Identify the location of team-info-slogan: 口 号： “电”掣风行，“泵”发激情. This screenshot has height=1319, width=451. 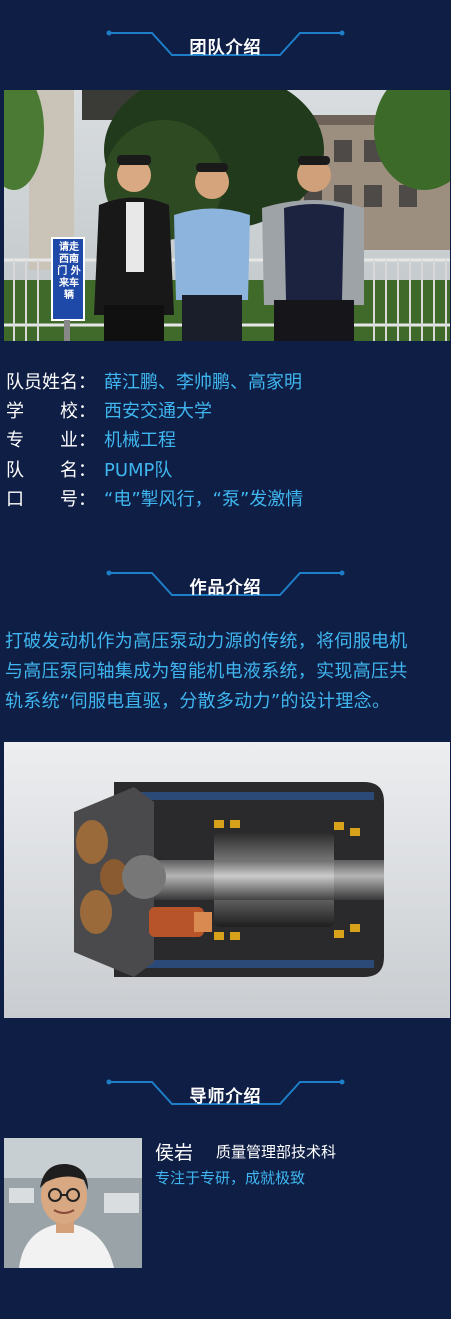
(154, 500).